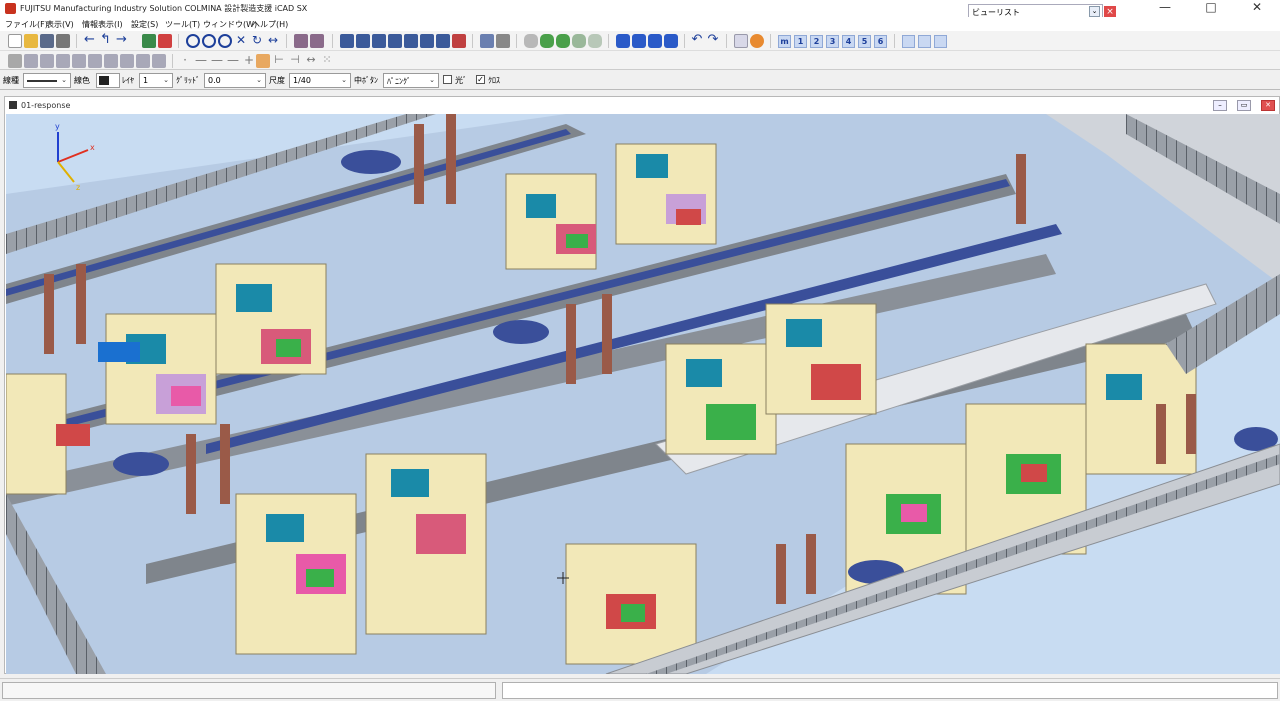  Describe the element at coordinates (311, 61) in the screenshot. I see `distance-icon: ↔` at that location.